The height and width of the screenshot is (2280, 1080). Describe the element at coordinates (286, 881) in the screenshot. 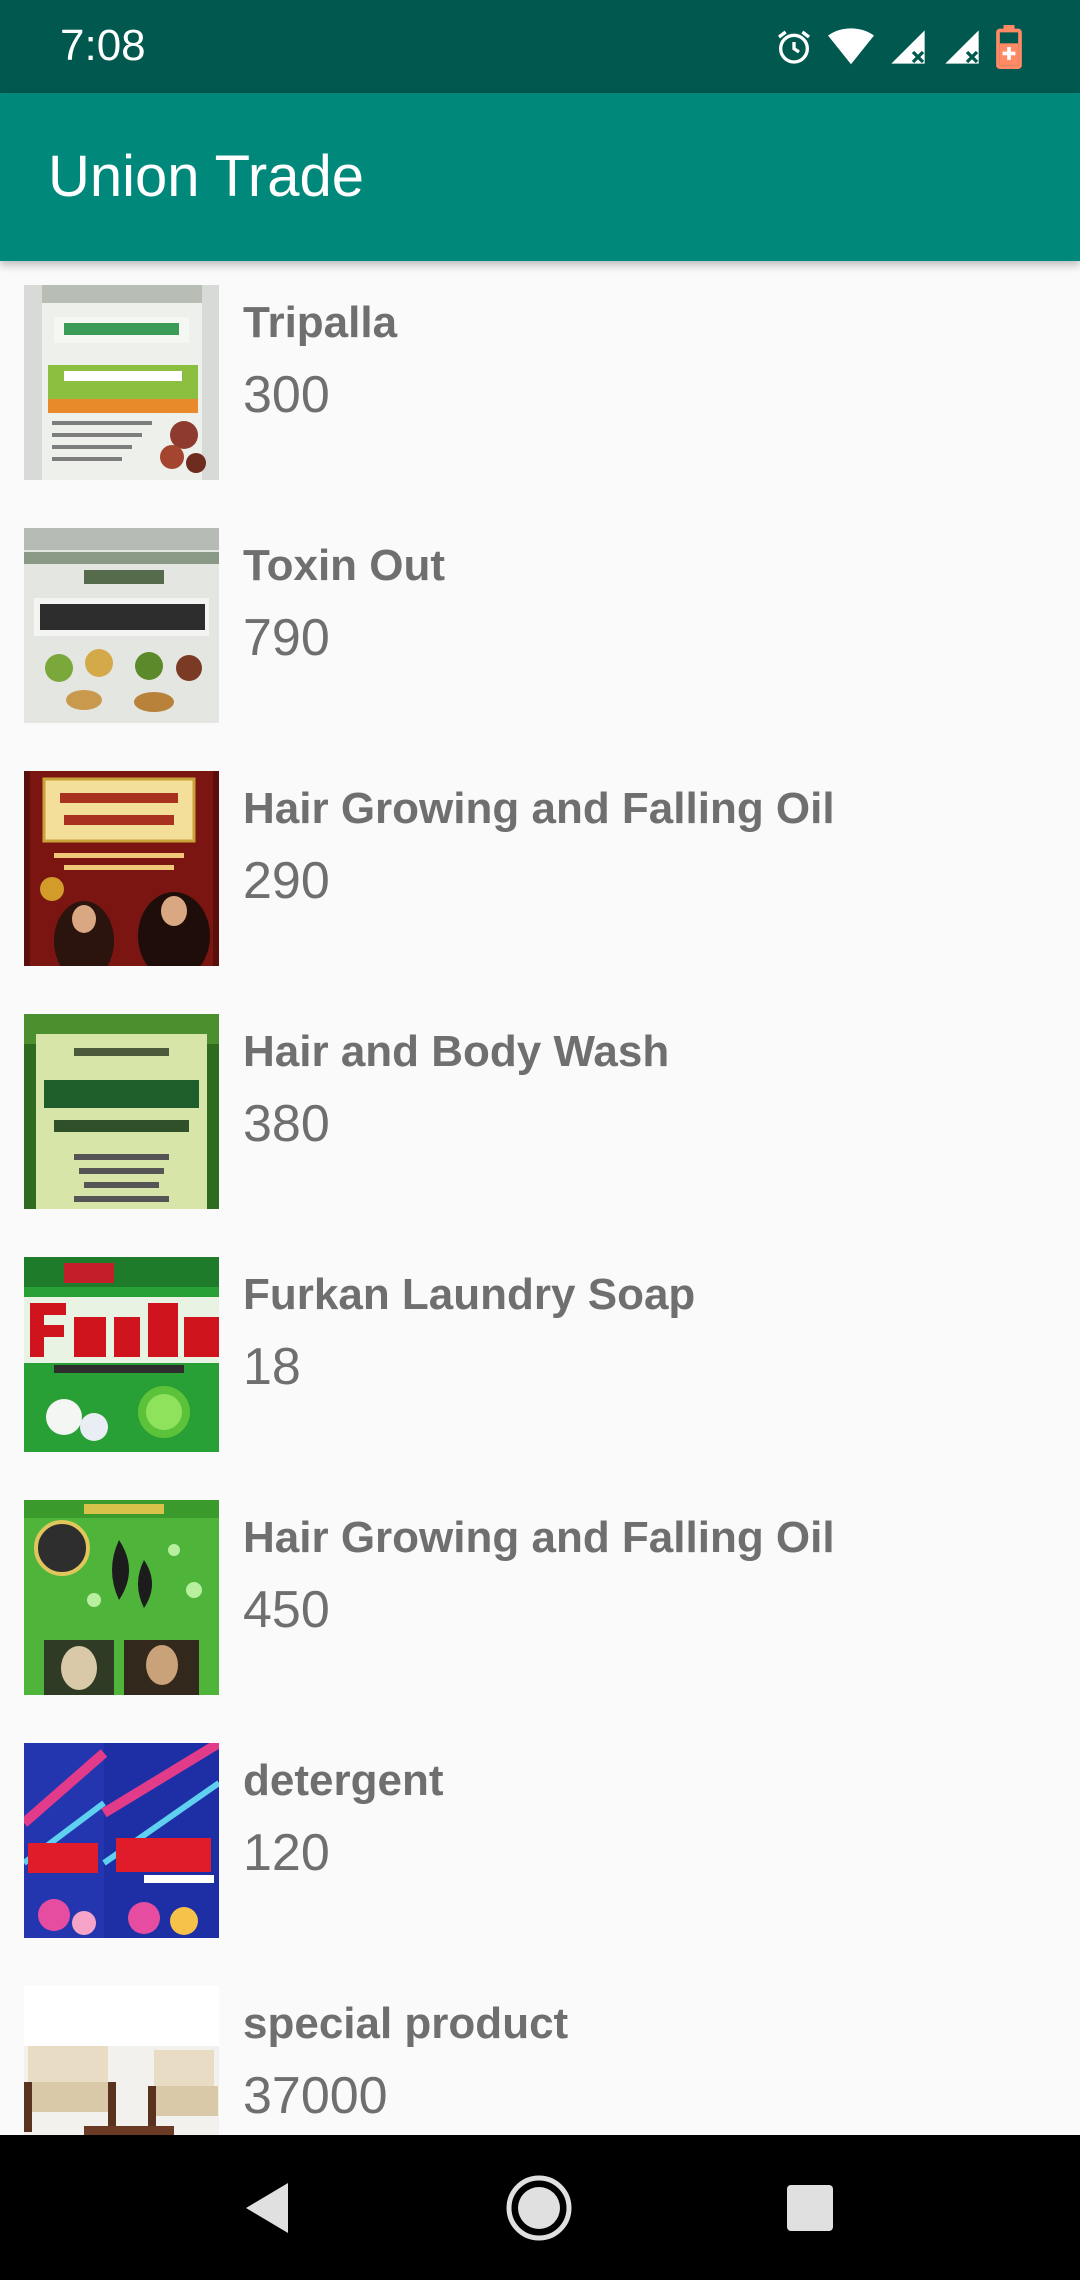

I see `product-price: 290` at that location.